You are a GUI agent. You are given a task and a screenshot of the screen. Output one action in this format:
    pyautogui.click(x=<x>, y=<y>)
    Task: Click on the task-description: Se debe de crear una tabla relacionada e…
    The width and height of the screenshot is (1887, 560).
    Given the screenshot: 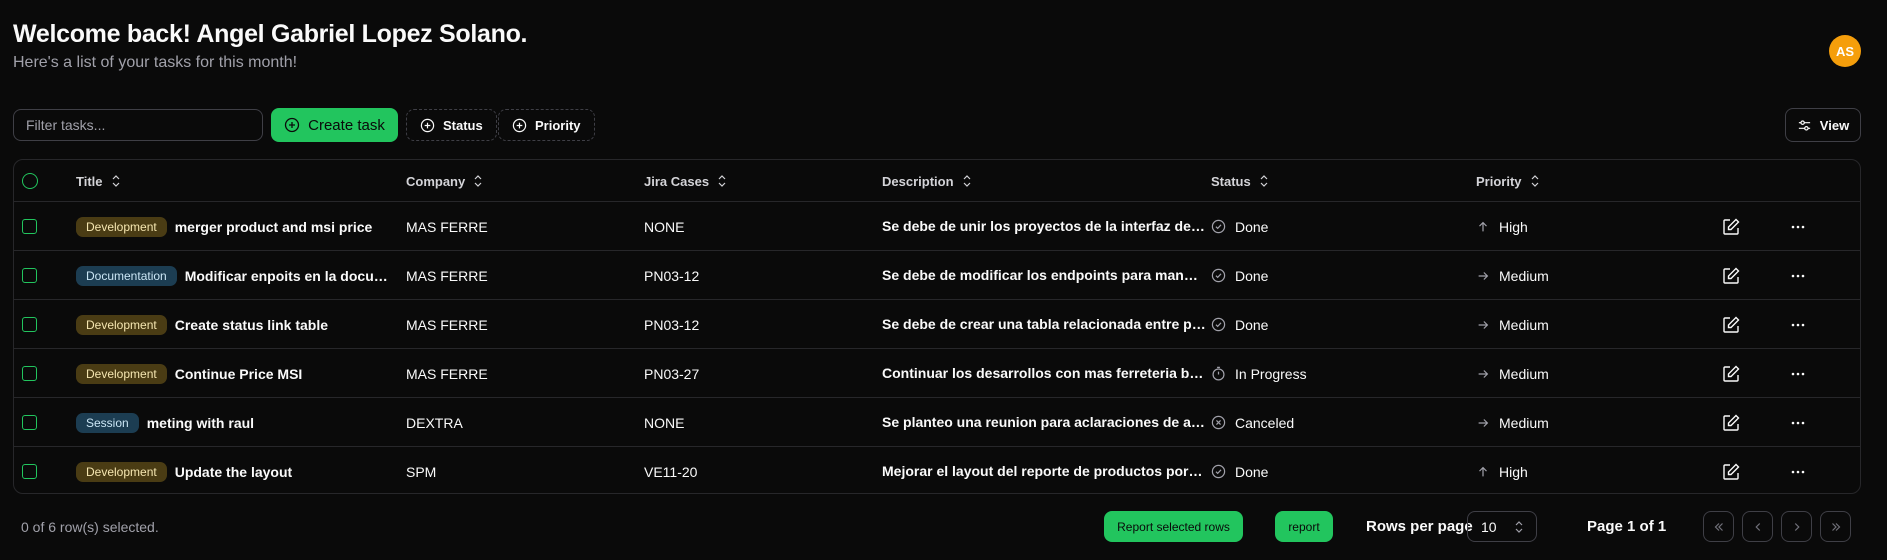 What is the action you would take?
    pyautogui.click(x=1044, y=324)
    